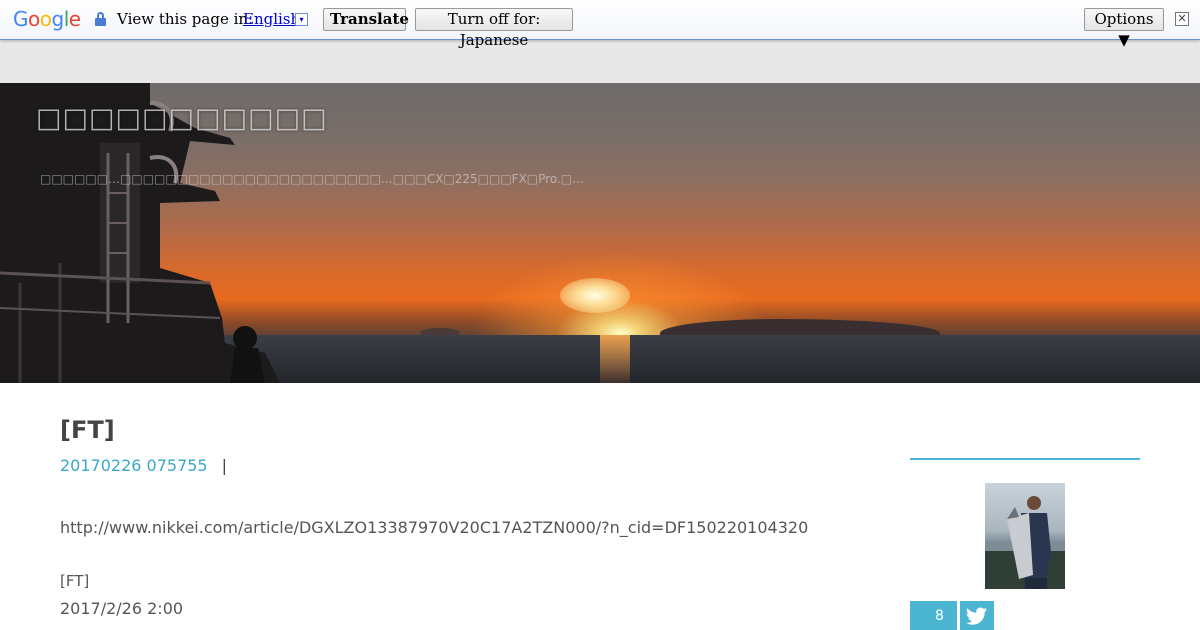  What do you see at coordinates (182, 118) in the screenshot?
I see `site-title: □□□□□□□□□□□` at bounding box center [182, 118].